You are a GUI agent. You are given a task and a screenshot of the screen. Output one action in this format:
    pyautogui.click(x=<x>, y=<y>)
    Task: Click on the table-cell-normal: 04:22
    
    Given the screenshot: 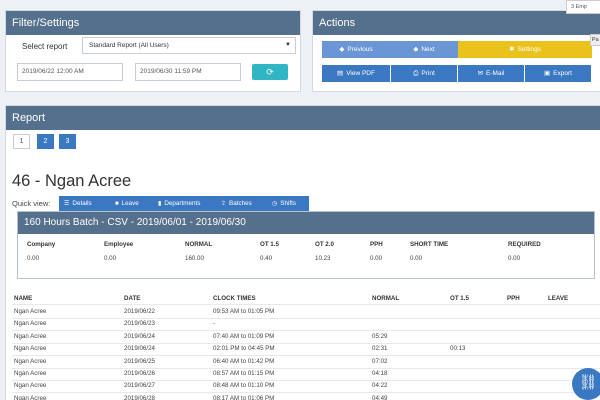 What is the action you would take?
    pyautogui.click(x=380, y=386)
    